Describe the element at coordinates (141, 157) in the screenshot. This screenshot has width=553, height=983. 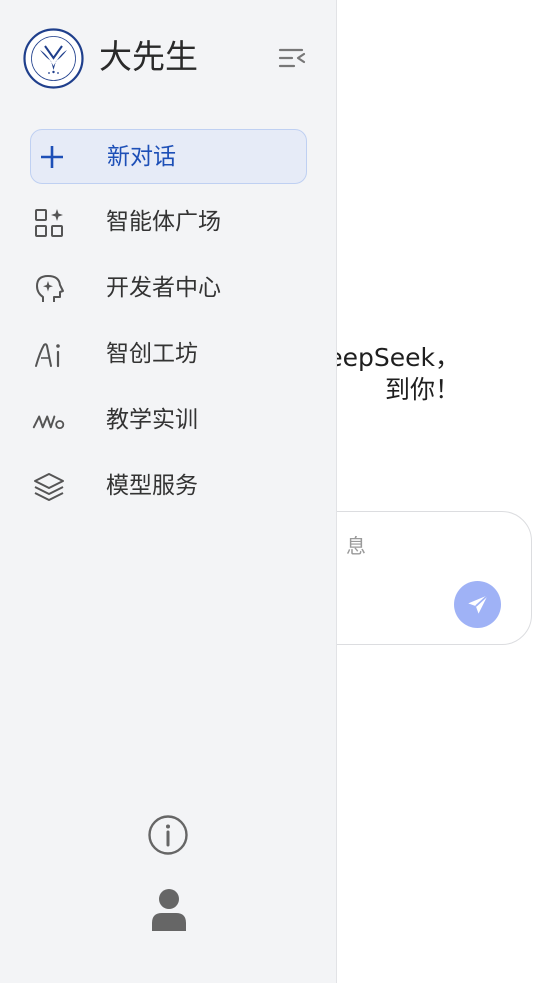
I see `new-chat-label: 新对话` at that location.